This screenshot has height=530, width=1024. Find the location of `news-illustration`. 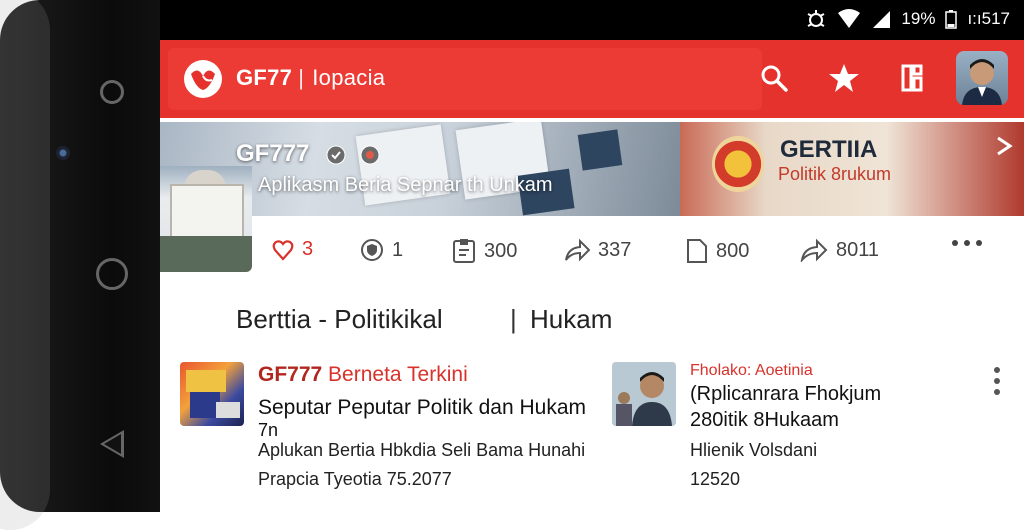

news-illustration is located at coordinates (213, 394).